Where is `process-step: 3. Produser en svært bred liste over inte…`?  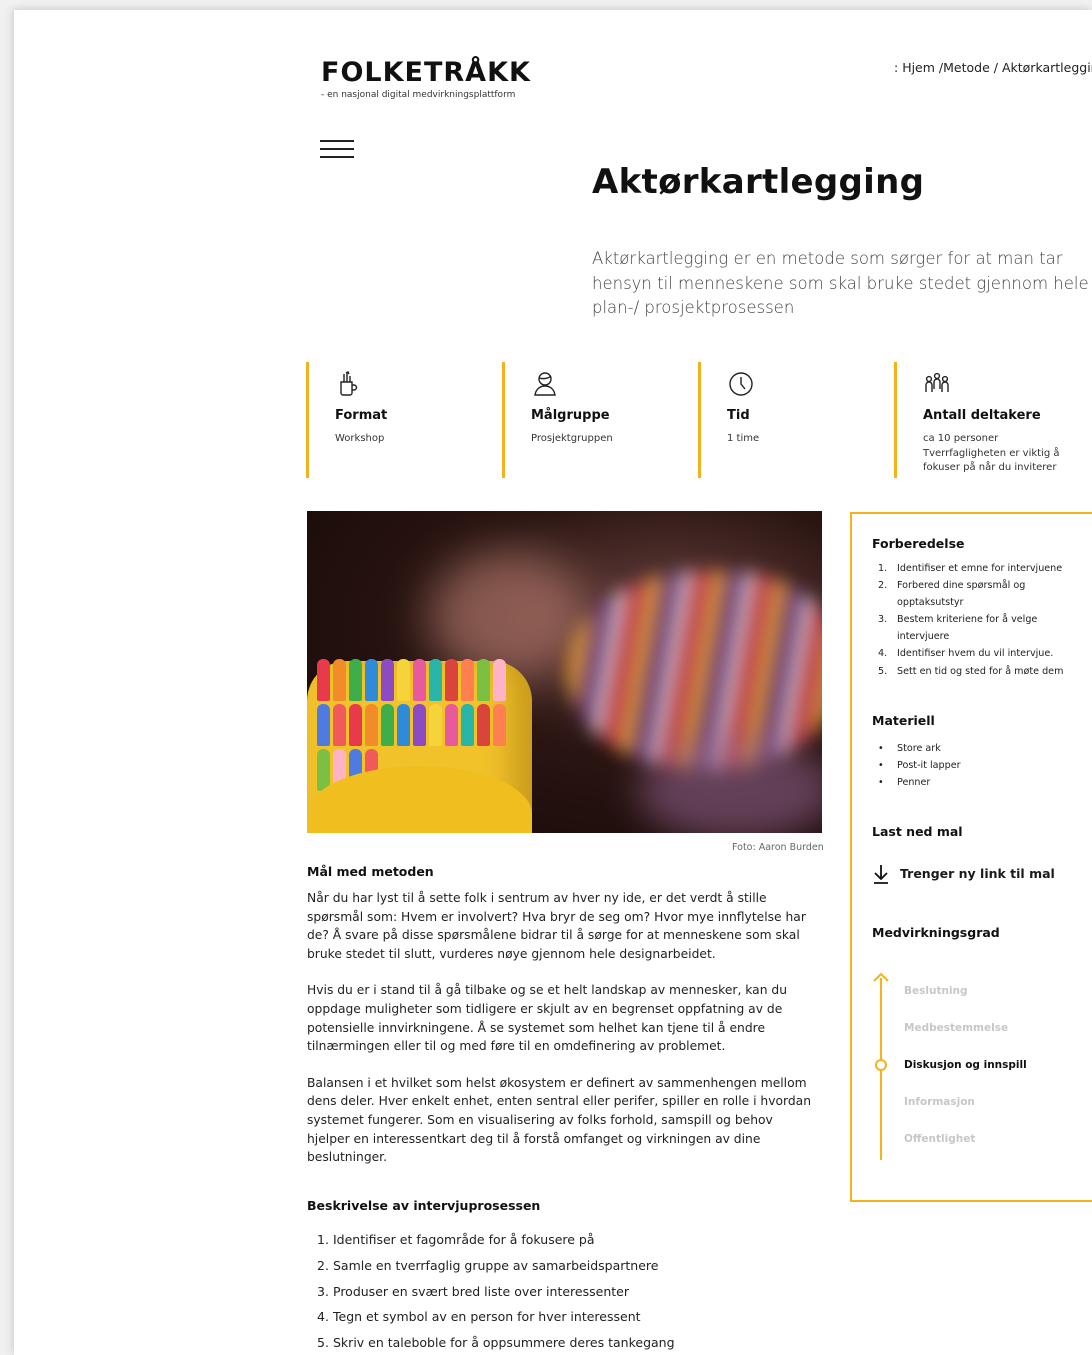
process-step: 3. Produser en svært bred liste over inte… is located at coordinates (473, 1291).